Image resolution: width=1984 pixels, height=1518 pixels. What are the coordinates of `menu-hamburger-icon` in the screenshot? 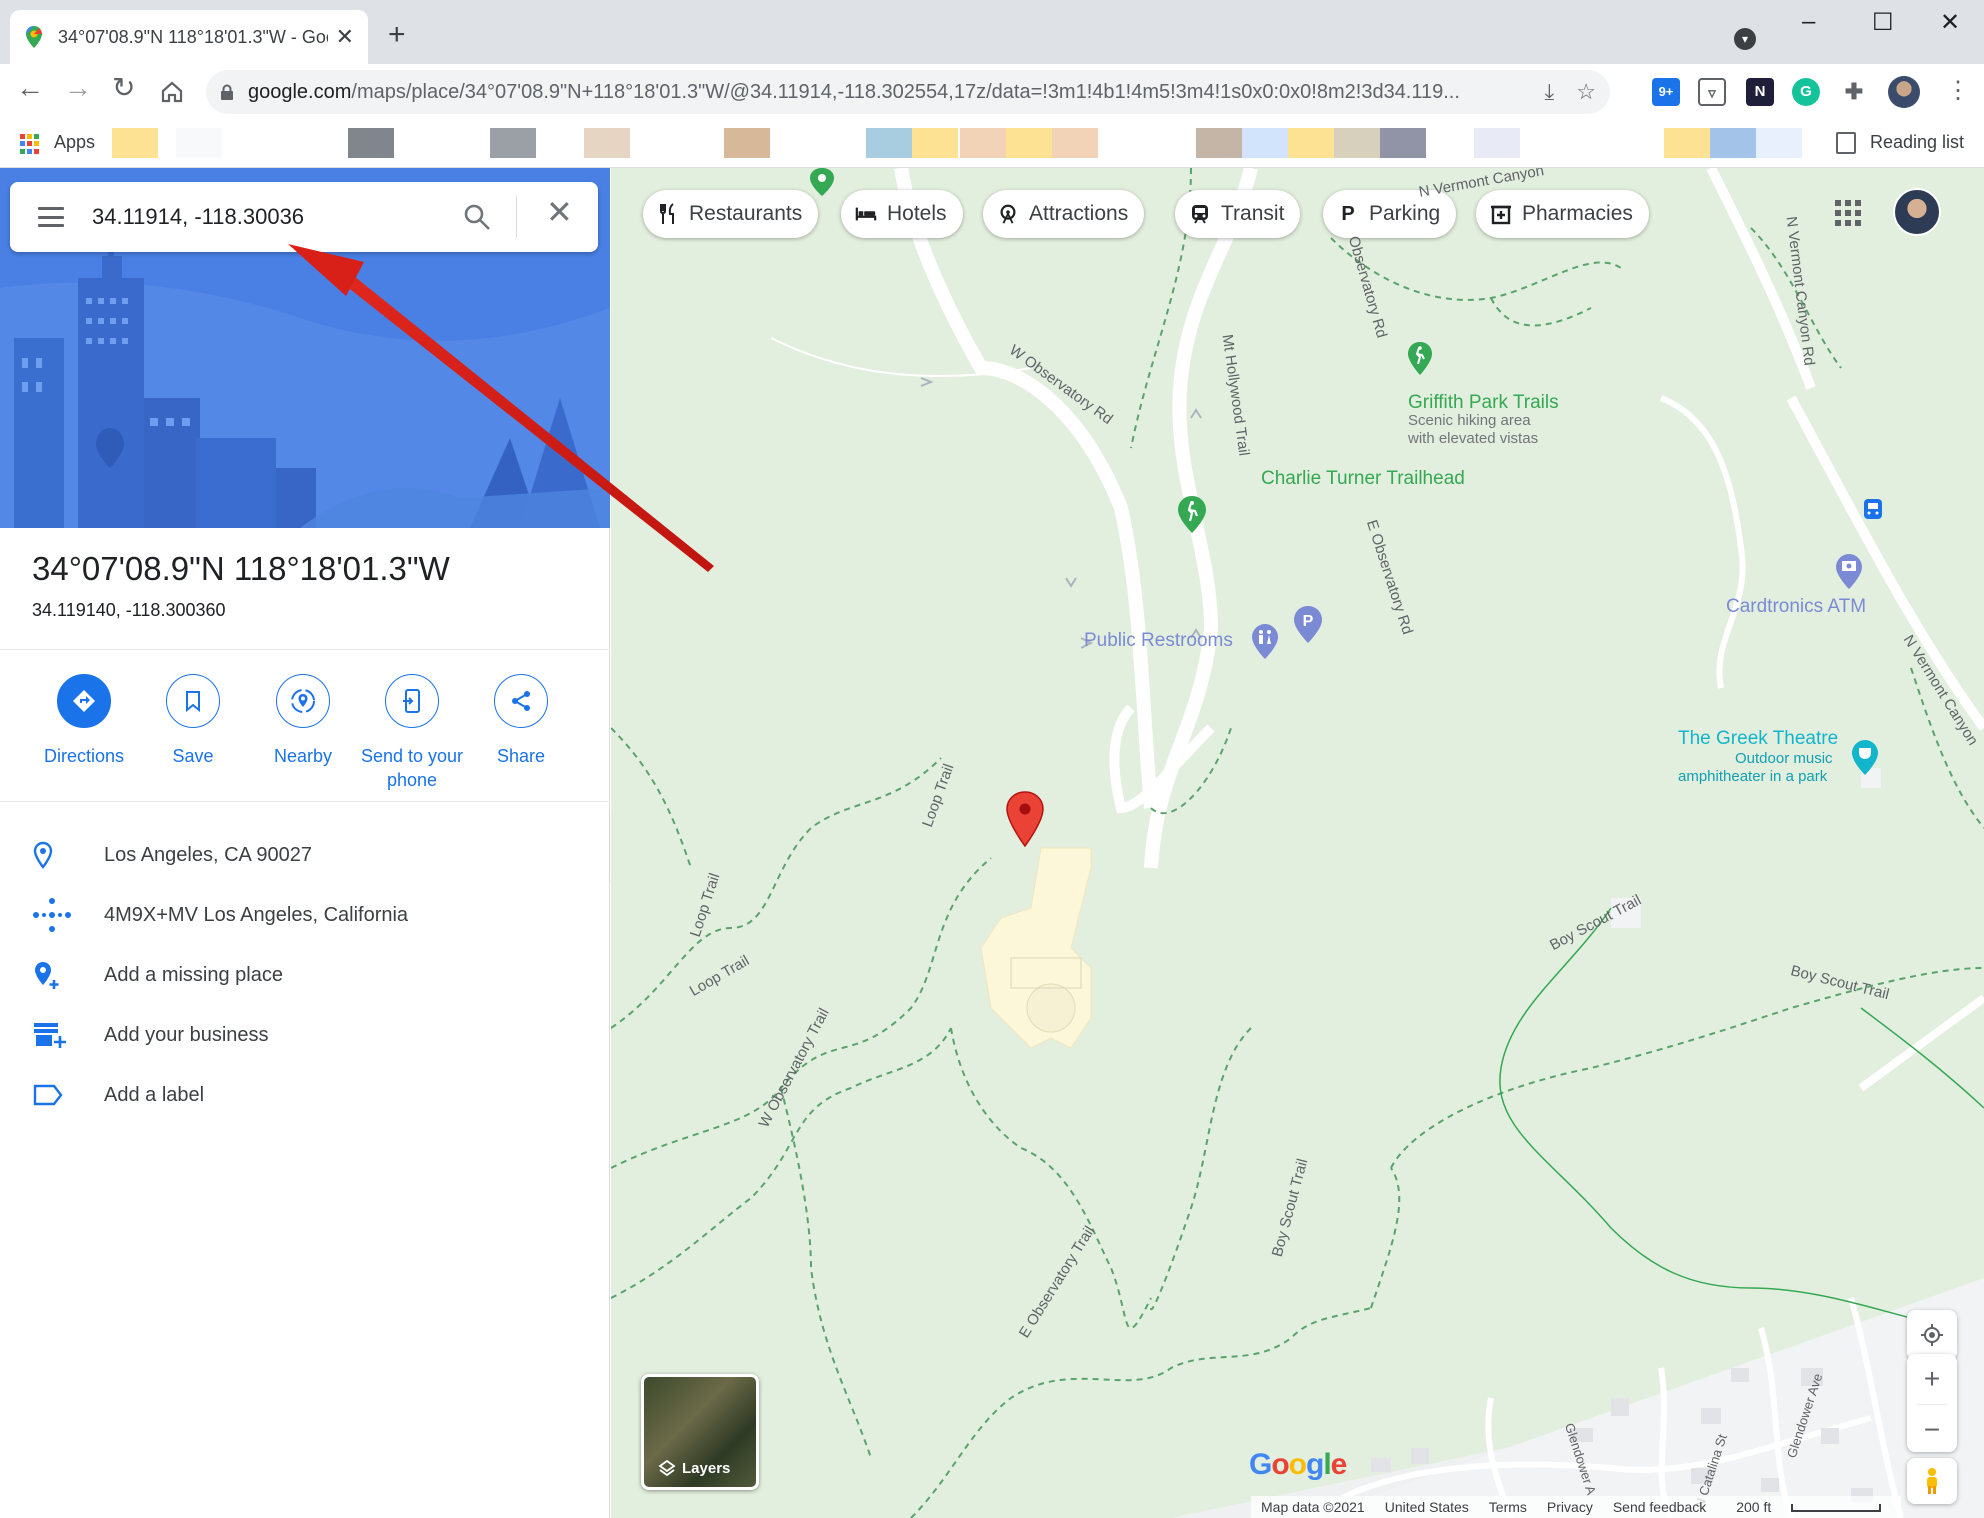 It's located at (51, 217).